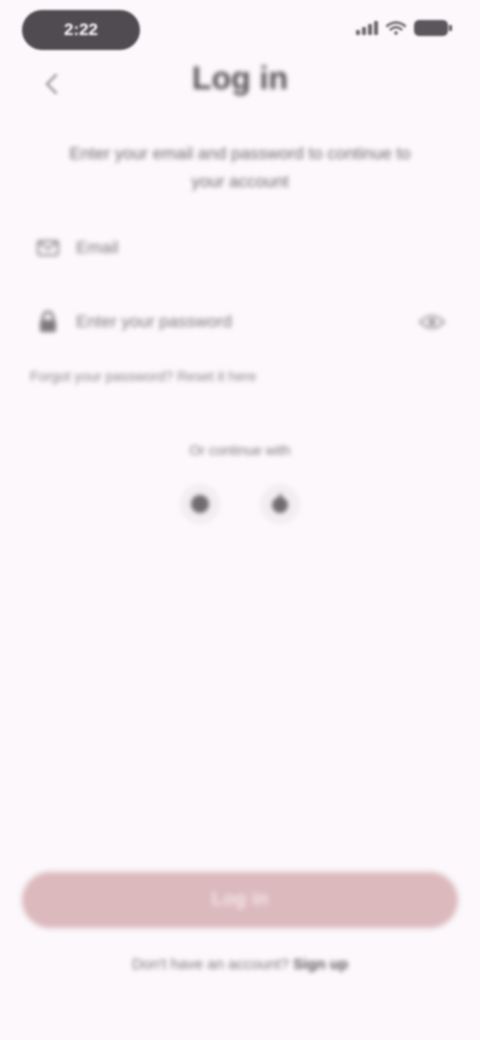 This screenshot has height=1040, width=480. I want to click on social-label: Or continue with, so click(240, 450).